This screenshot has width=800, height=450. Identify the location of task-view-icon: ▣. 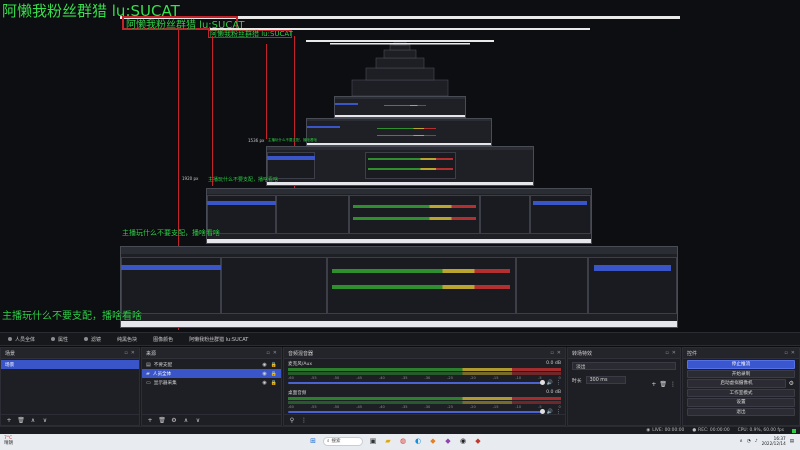
(373, 441).